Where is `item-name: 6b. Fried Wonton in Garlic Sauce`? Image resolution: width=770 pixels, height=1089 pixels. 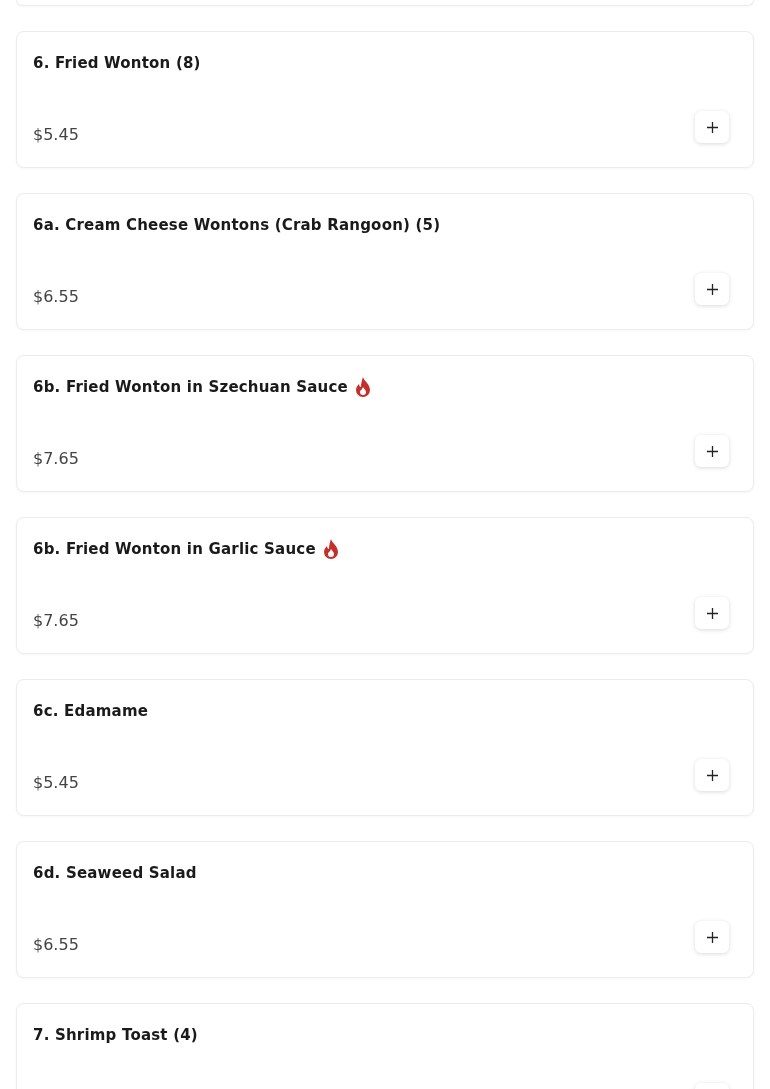 item-name: 6b. Fried Wonton in Garlic Sauce is located at coordinates (174, 549).